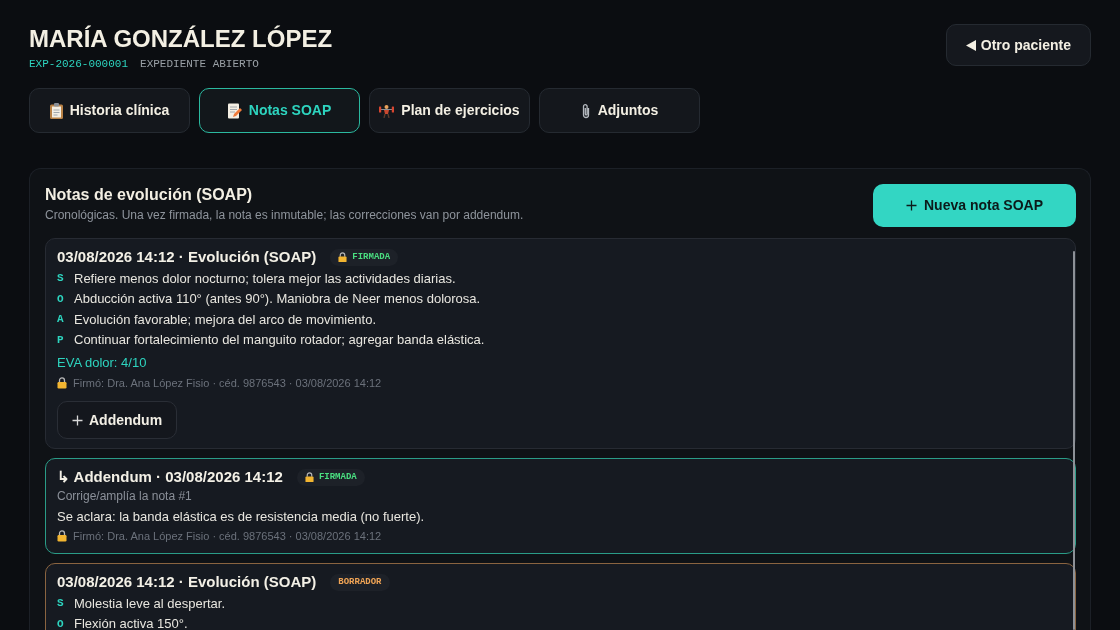 Image resolution: width=1120 pixels, height=630 pixels. I want to click on addendum-button: Addendum, so click(117, 420).